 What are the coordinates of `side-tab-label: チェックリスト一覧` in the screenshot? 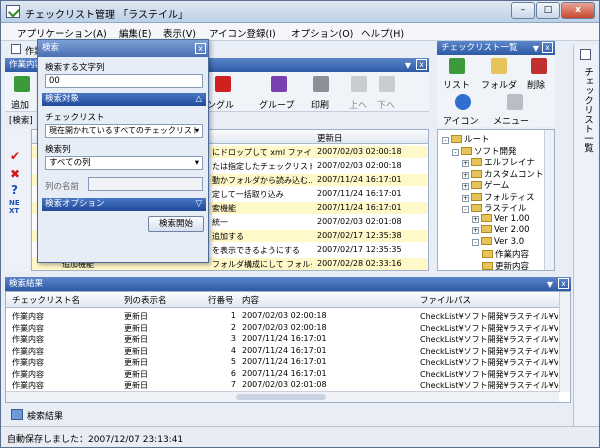 It's located at (587, 110).